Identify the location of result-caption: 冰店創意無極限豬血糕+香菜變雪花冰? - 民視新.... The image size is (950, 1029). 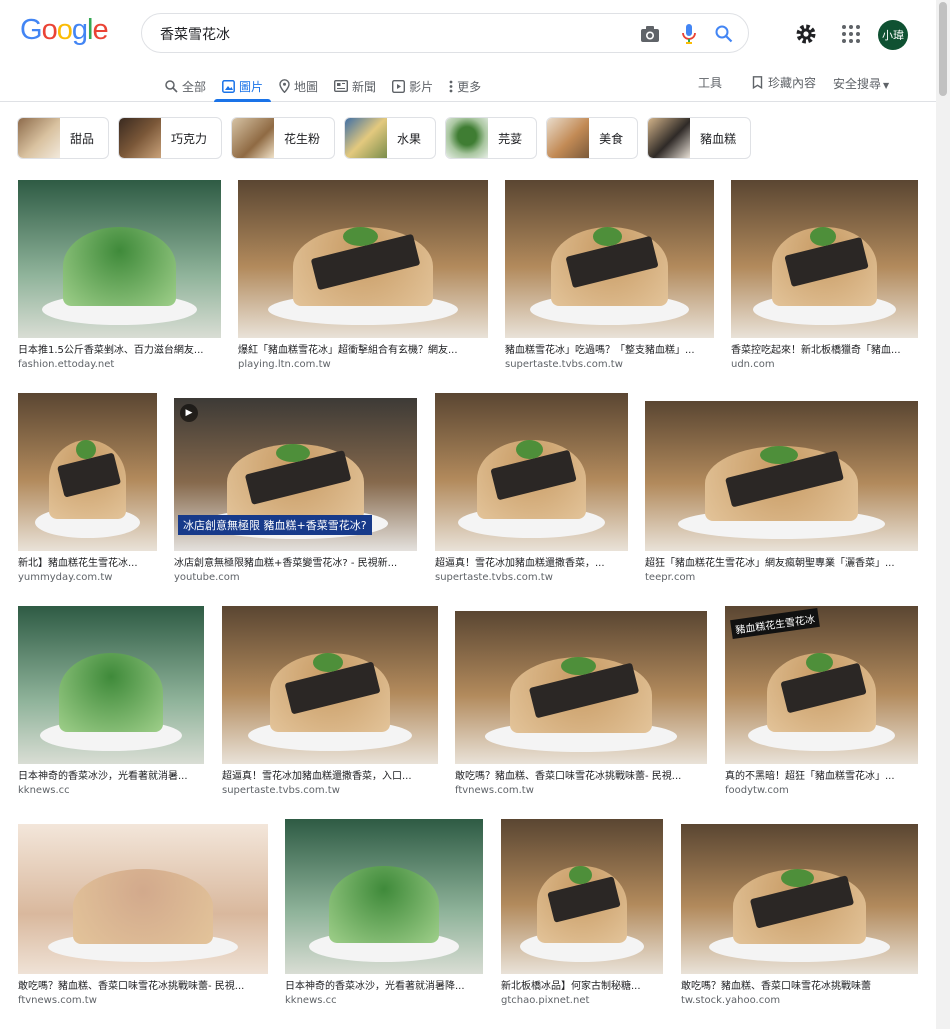
(295, 564).